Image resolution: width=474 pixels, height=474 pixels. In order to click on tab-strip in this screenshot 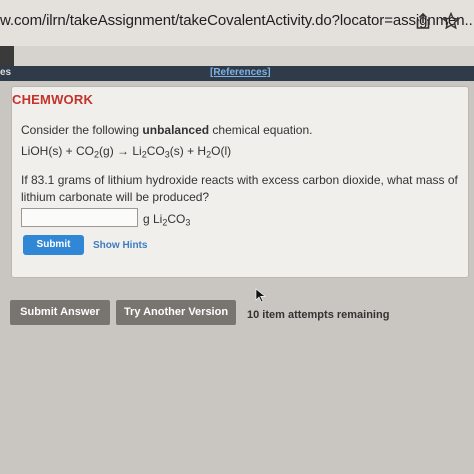, I will do `click(237, 56)`.